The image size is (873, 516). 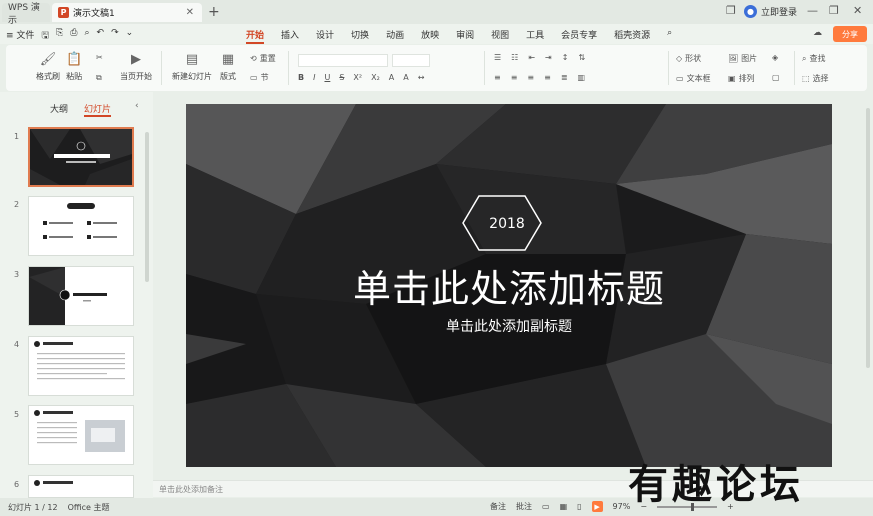 I want to click on tab-insert: 插入, so click(x=290, y=36).